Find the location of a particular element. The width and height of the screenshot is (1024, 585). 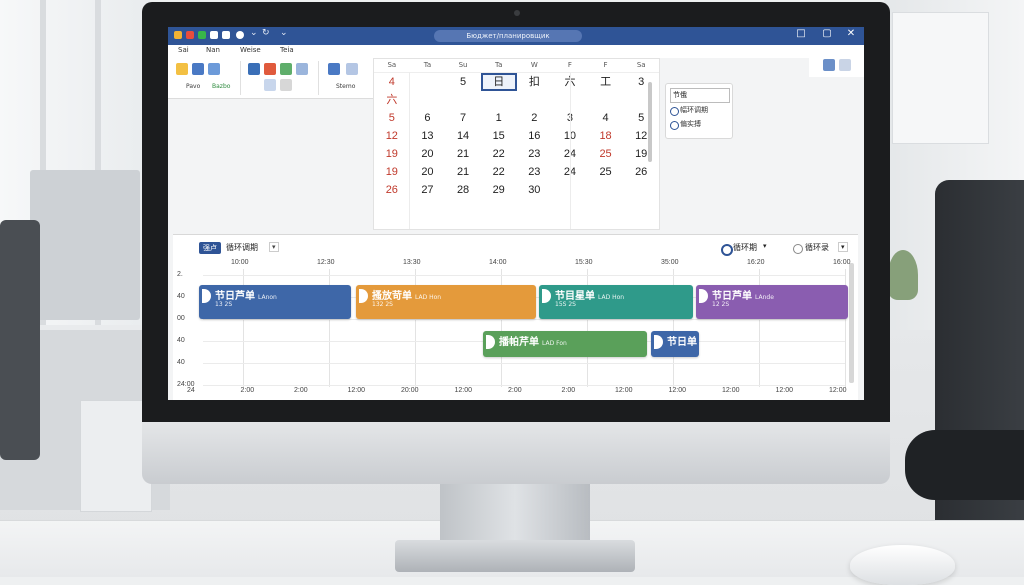

time-axis-label: 16:20 is located at coordinates (756, 262).